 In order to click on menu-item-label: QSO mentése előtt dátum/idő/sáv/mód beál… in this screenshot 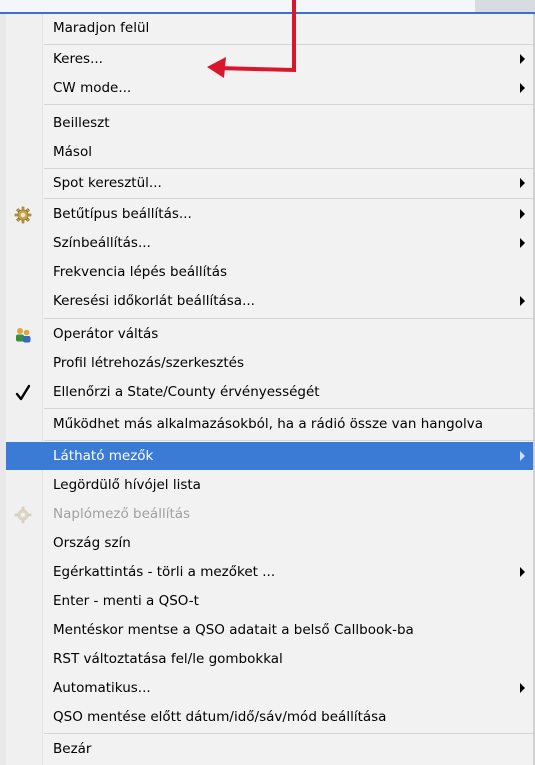, I will do `click(220, 717)`.